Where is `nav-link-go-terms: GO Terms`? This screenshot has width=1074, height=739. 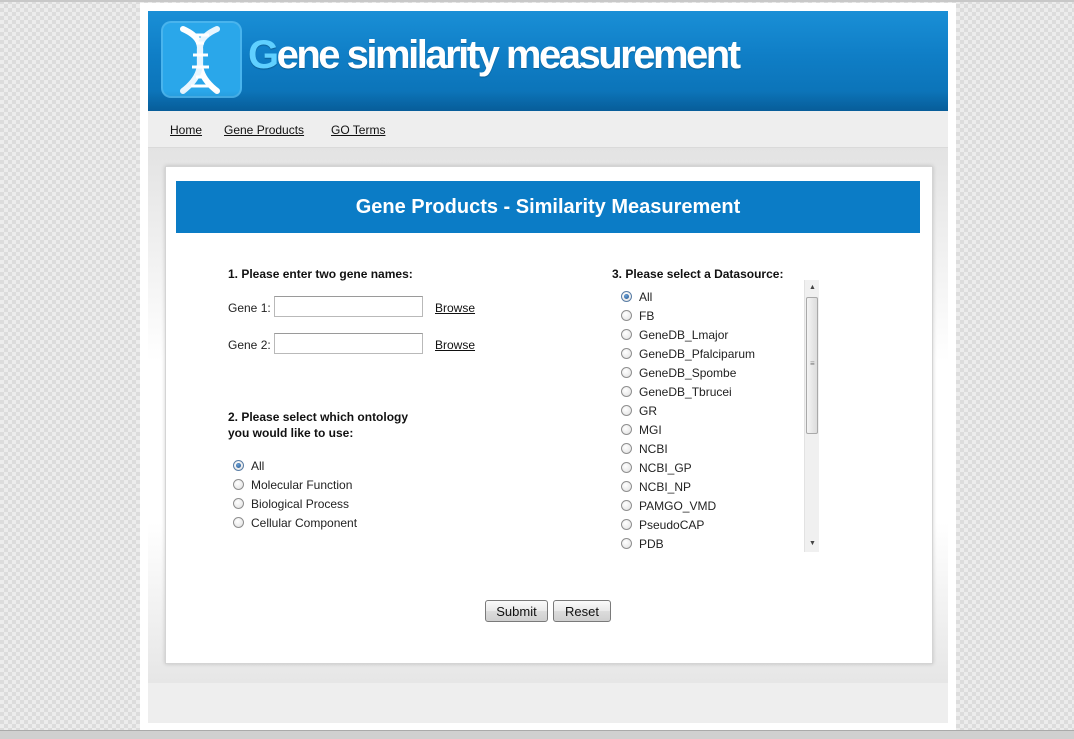 nav-link-go-terms: GO Terms is located at coordinates (358, 130).